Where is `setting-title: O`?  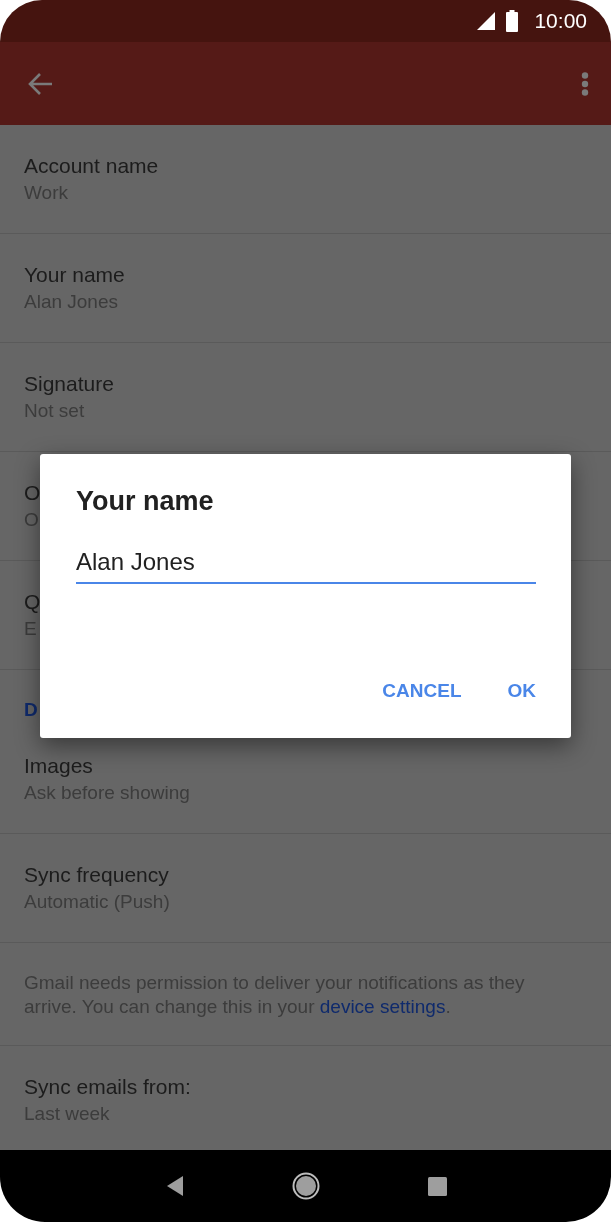
setting-title: O is located at coordinates (32, 493).